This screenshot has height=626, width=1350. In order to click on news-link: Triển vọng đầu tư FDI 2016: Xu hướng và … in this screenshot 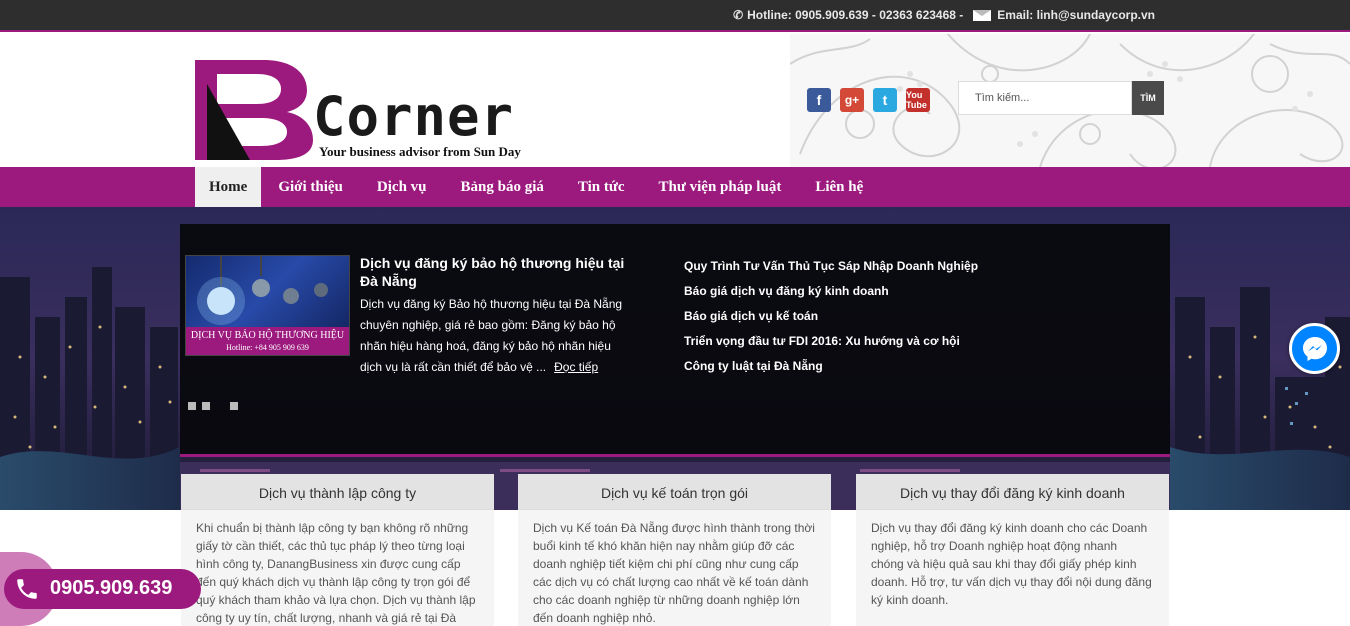, I will do `click(831, 341)`.